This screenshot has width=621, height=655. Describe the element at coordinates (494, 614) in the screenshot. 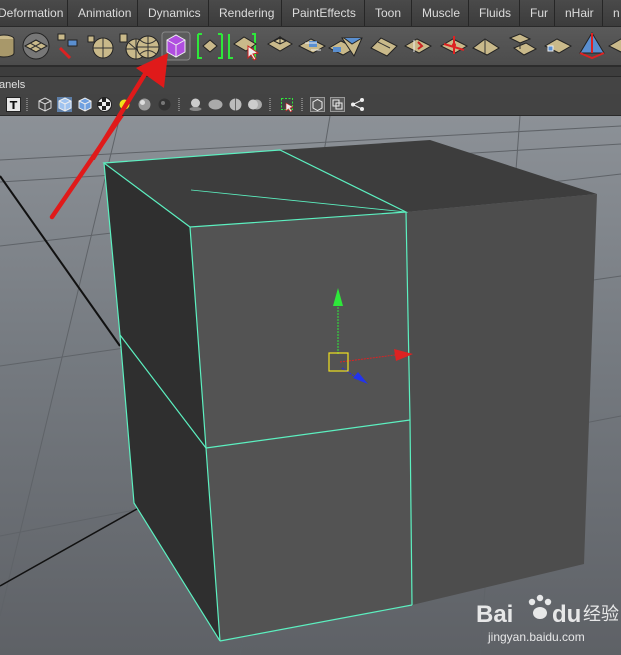

I see `watermark-brand: Bai` at that location.